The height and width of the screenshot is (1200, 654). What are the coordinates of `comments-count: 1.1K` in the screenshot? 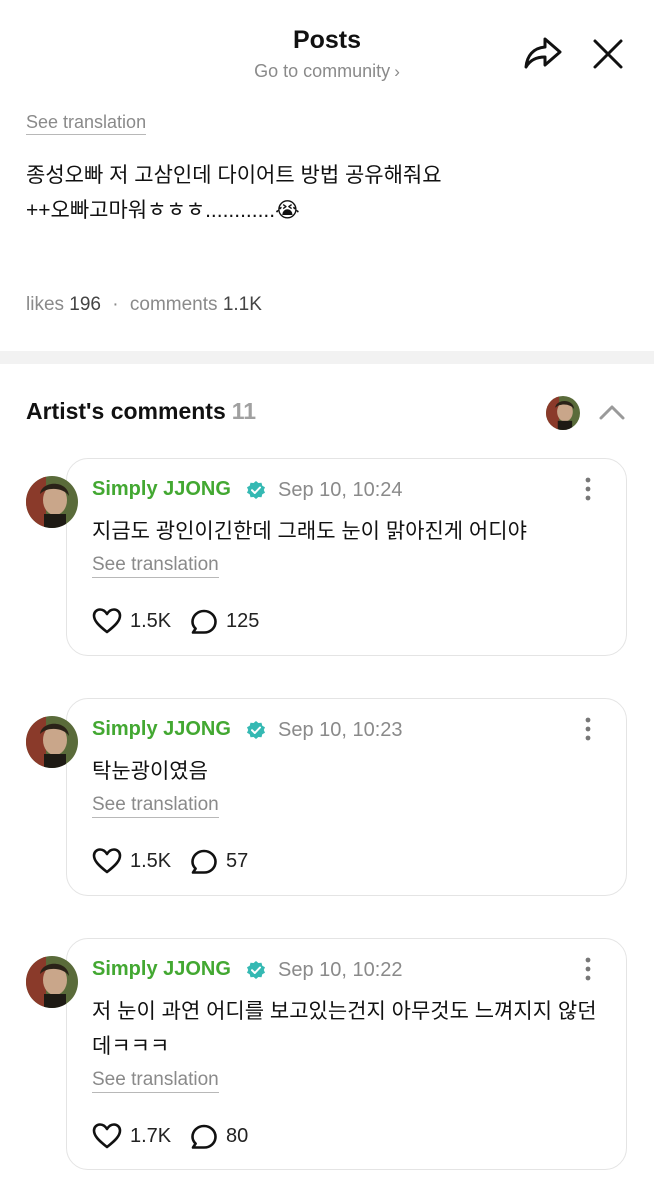 It's located at (242, 304).